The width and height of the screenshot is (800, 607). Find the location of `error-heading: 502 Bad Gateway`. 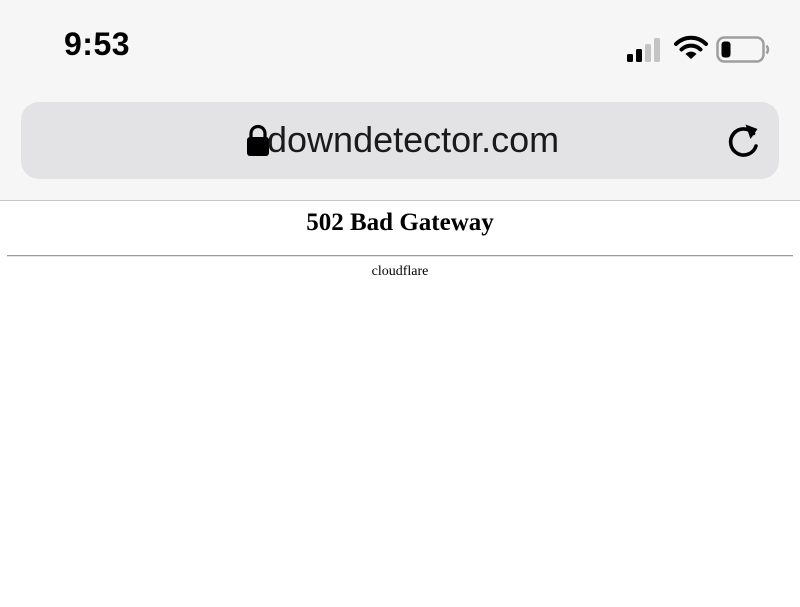

error-heading: 502 Bad Gateway is located at coordinates (400, 222).